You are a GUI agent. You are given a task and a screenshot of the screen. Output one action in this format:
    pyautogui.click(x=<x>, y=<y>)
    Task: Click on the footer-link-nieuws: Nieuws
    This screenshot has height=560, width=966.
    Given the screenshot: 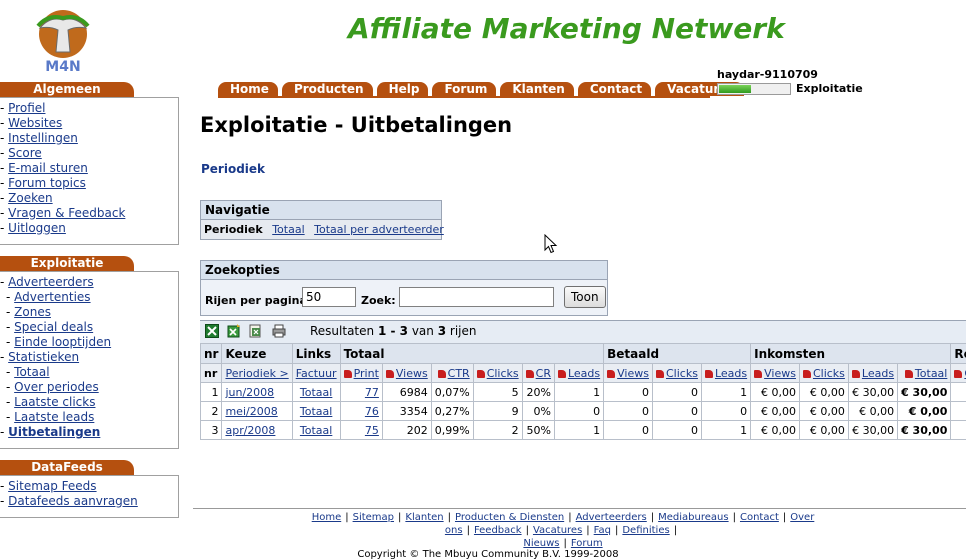 What is the action you would take?
    pyautogui.click(x=541, y=543)
    